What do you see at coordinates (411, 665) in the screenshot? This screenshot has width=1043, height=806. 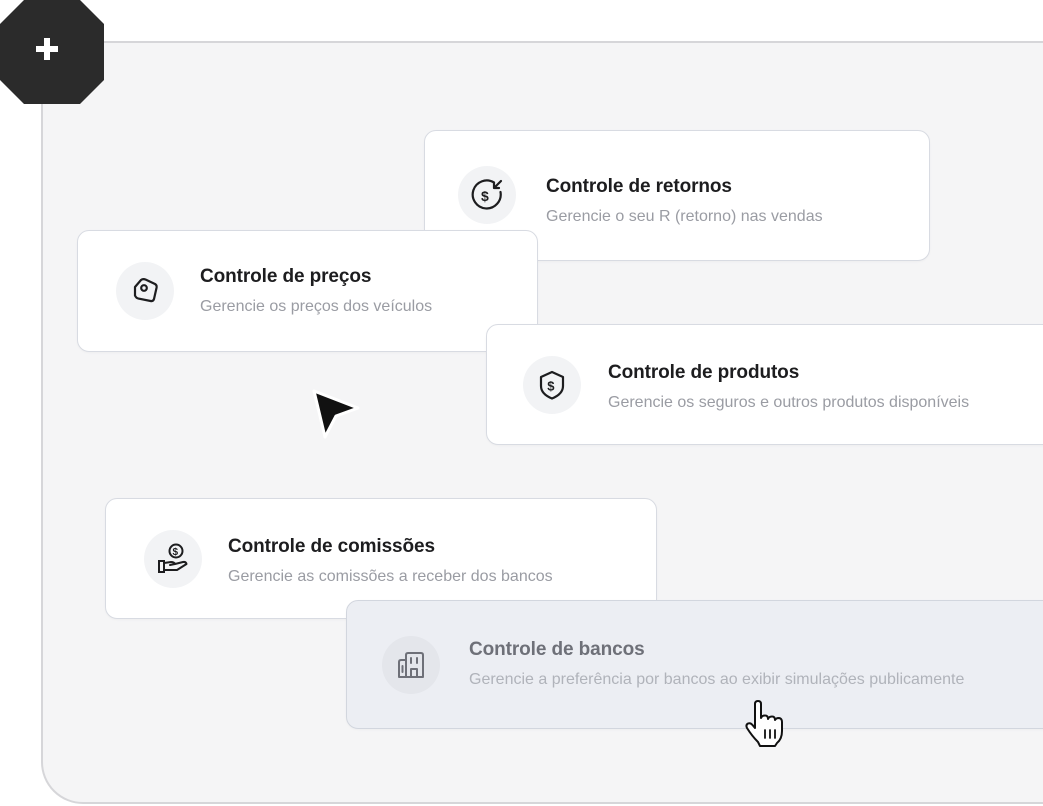 I see `bank-building-icon` at bounding box center [411, 665].